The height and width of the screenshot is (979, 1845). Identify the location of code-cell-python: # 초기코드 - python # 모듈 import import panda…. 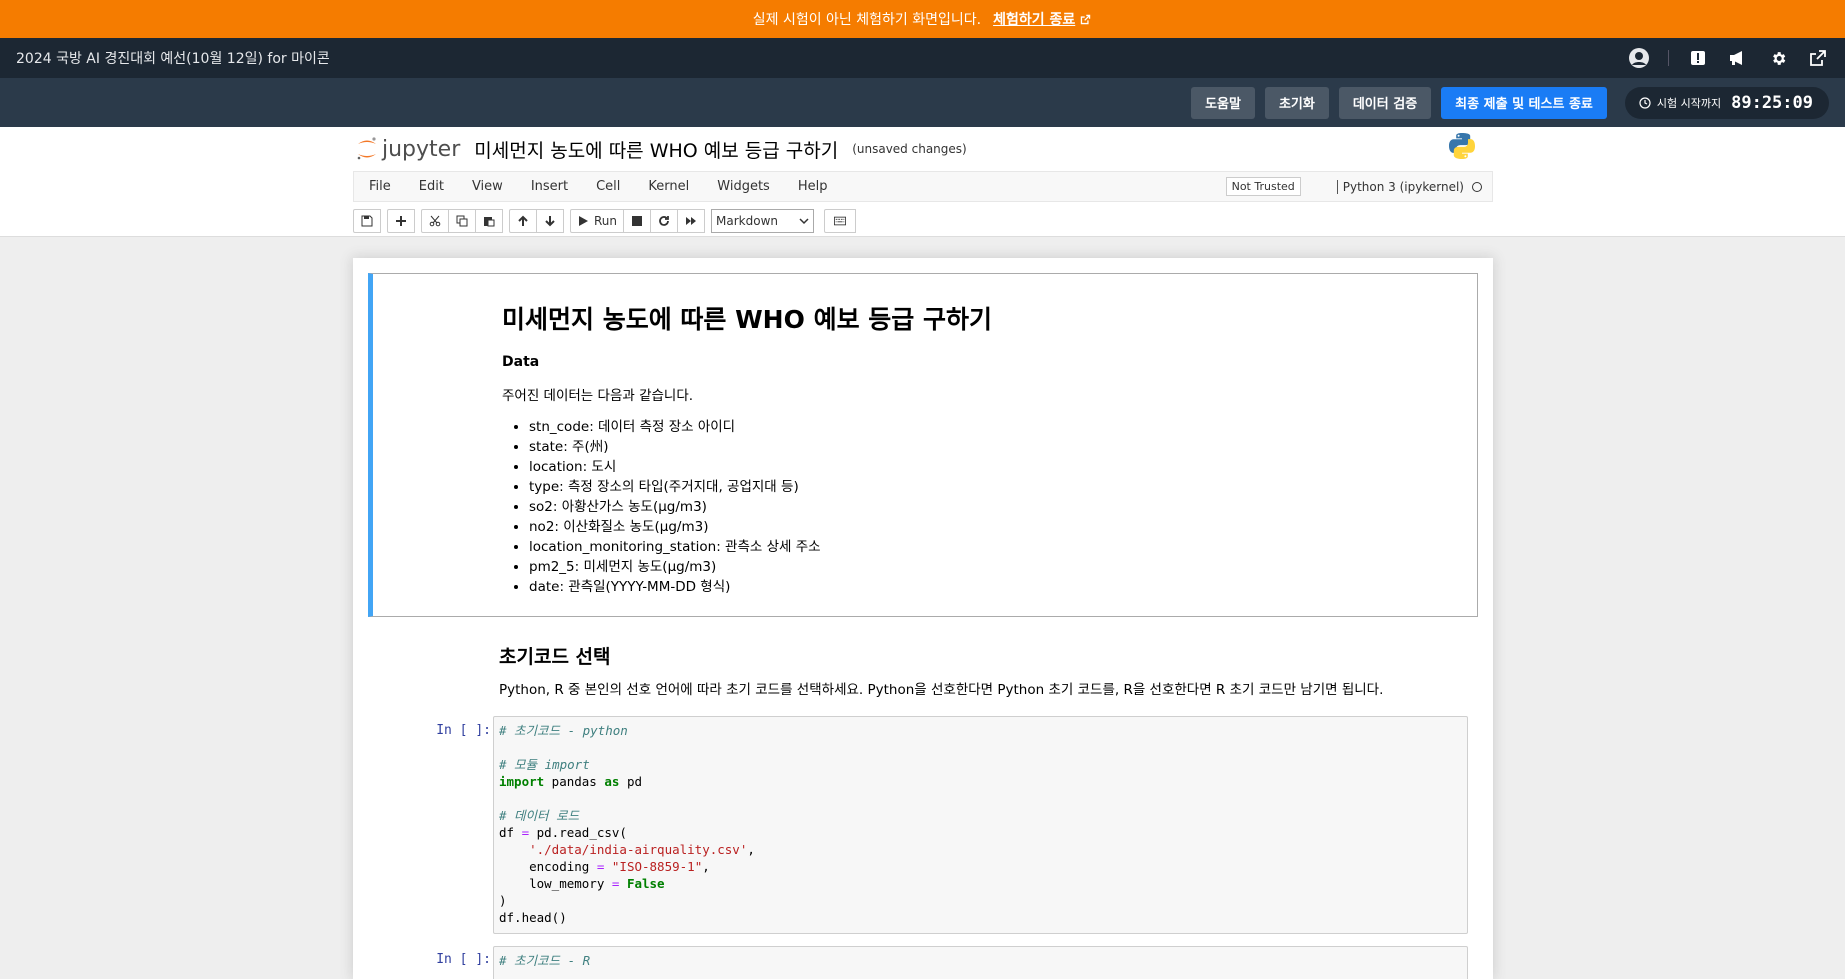
(980, 825).